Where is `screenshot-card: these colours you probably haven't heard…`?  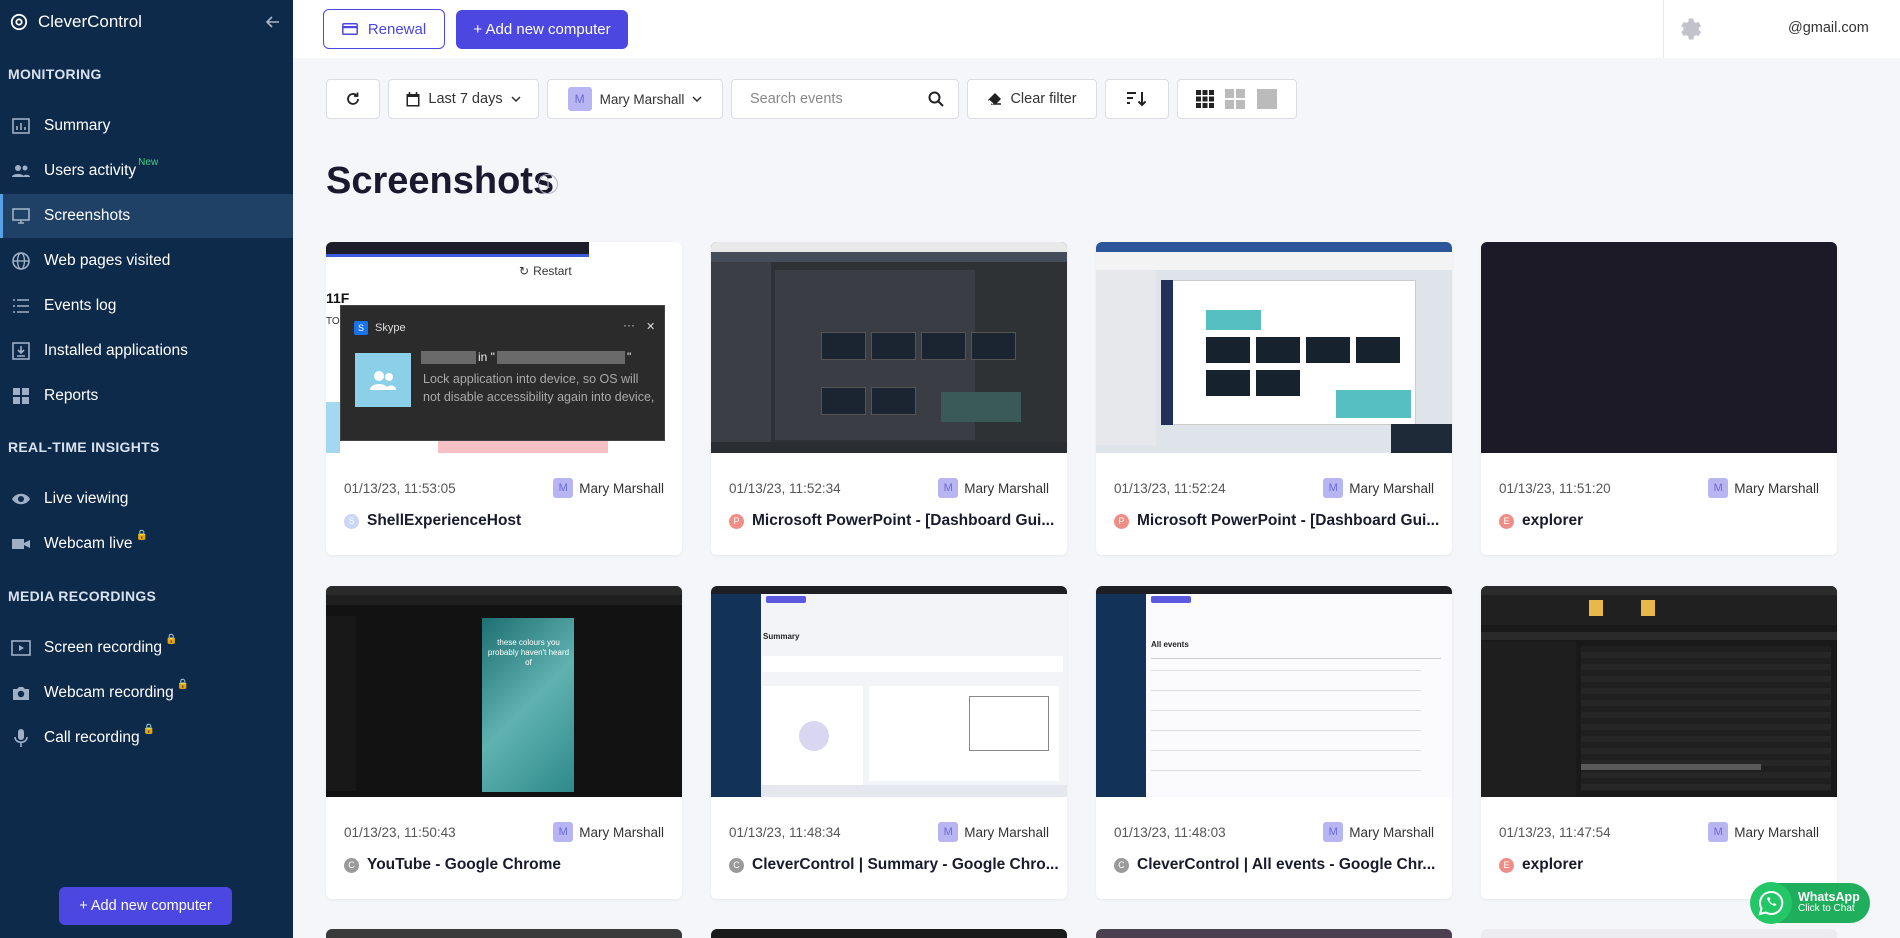 screenshot-card: these colours you probably haven't heard… is located at coordinates (504, 742).